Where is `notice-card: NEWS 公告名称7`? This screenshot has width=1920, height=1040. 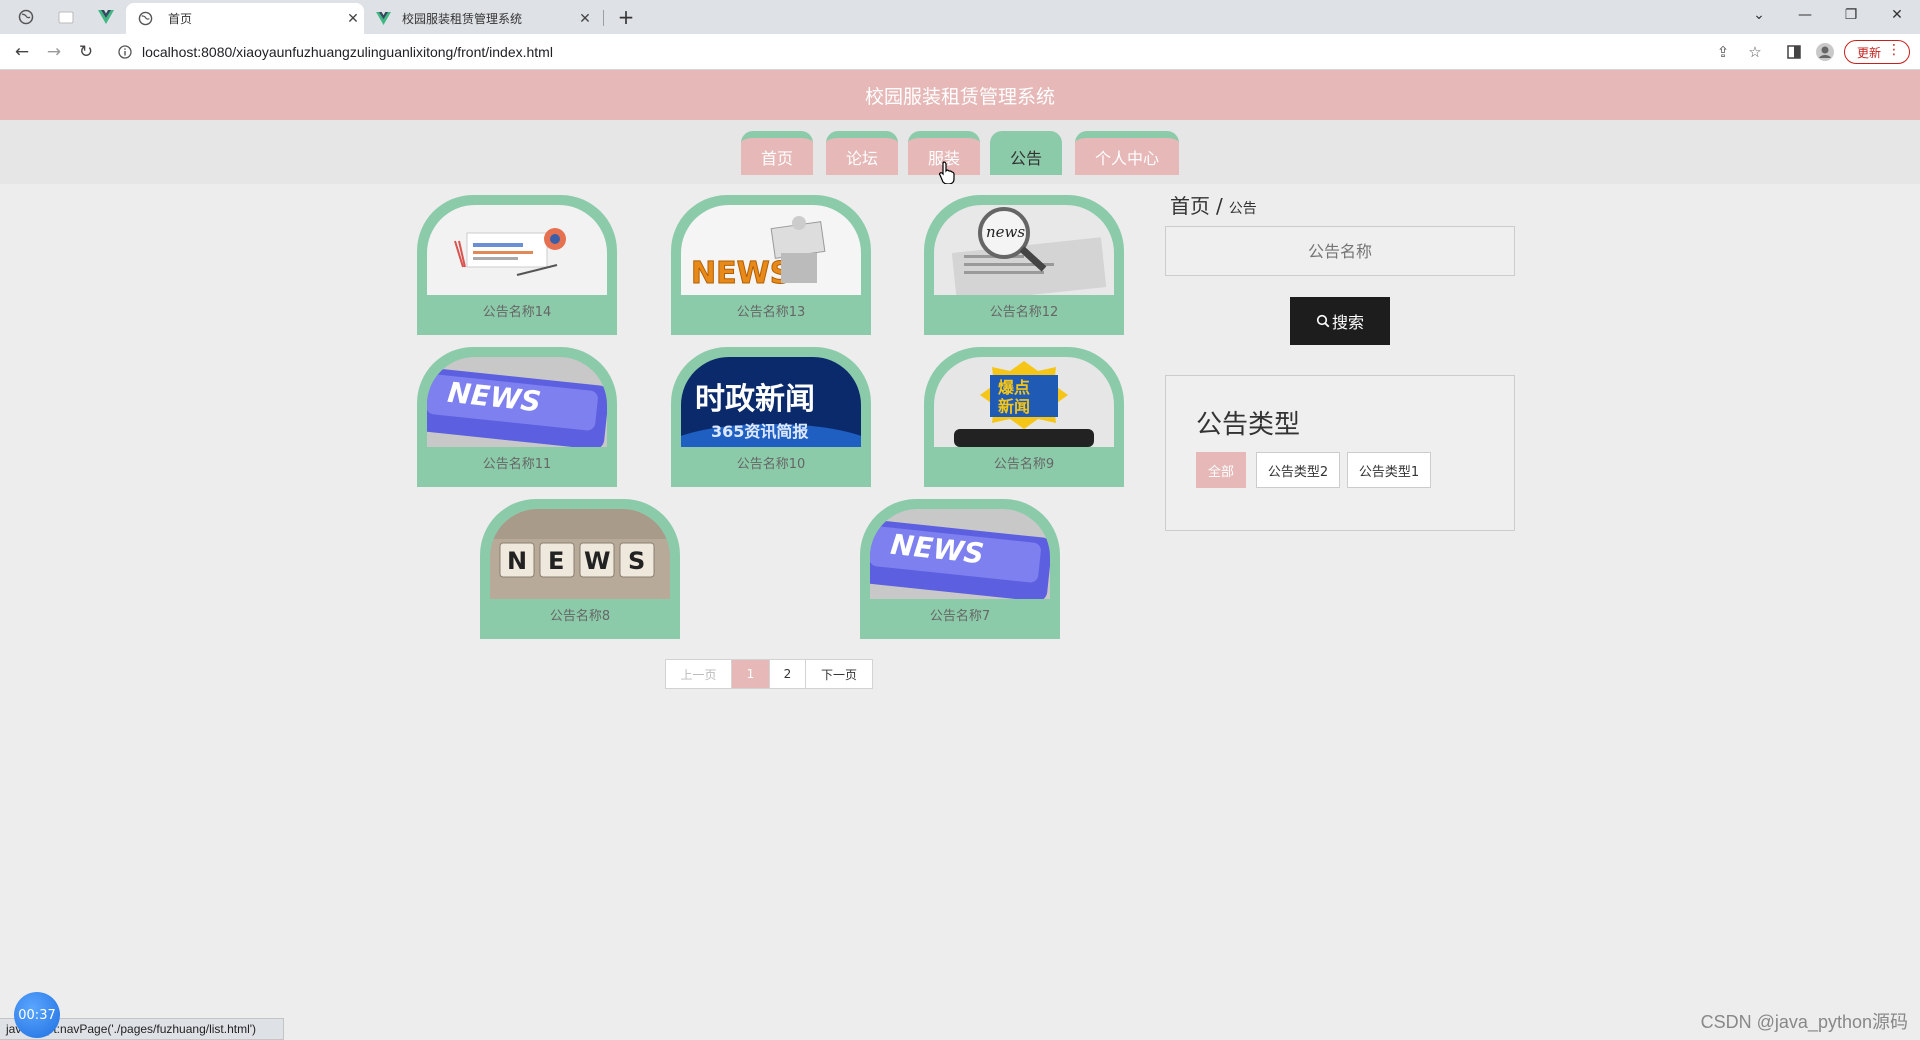 notice-card: NEWS 公告名称7 is located at coordinates (960, 569).